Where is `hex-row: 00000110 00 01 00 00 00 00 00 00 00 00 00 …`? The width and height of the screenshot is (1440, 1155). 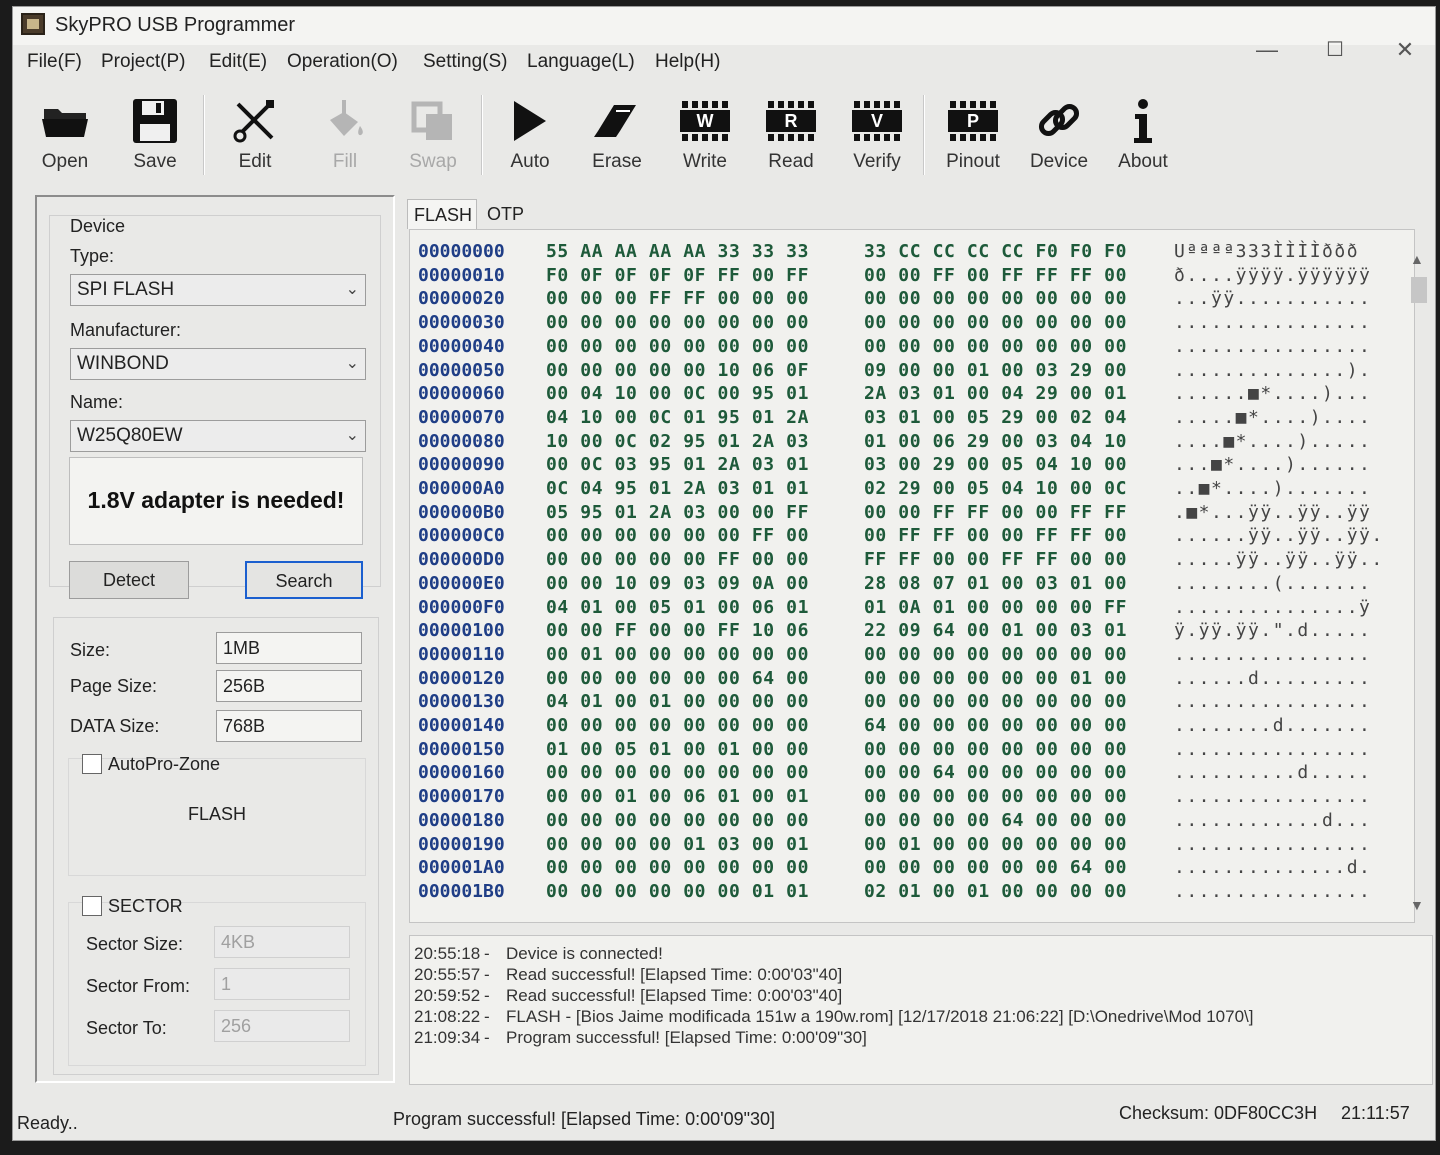 hex-row: 00000110 00 01 00 00 00 00 00 00 00 00 00 … is located at coordinates (910, 654).